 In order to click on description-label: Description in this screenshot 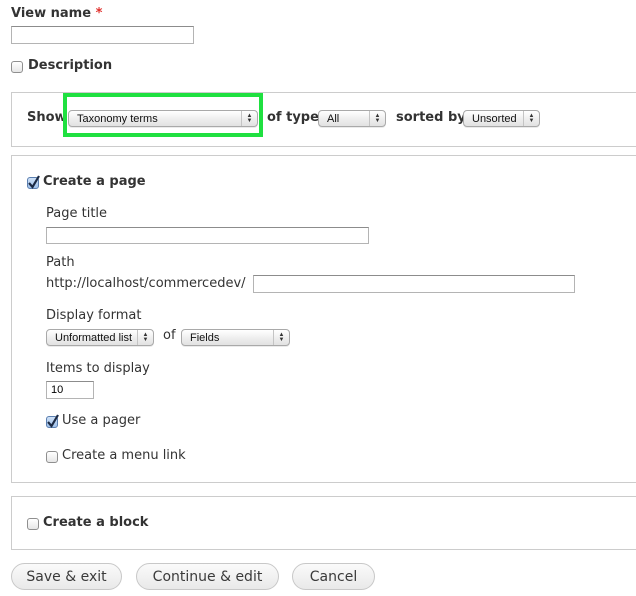, I will do `click(70, 65)`.